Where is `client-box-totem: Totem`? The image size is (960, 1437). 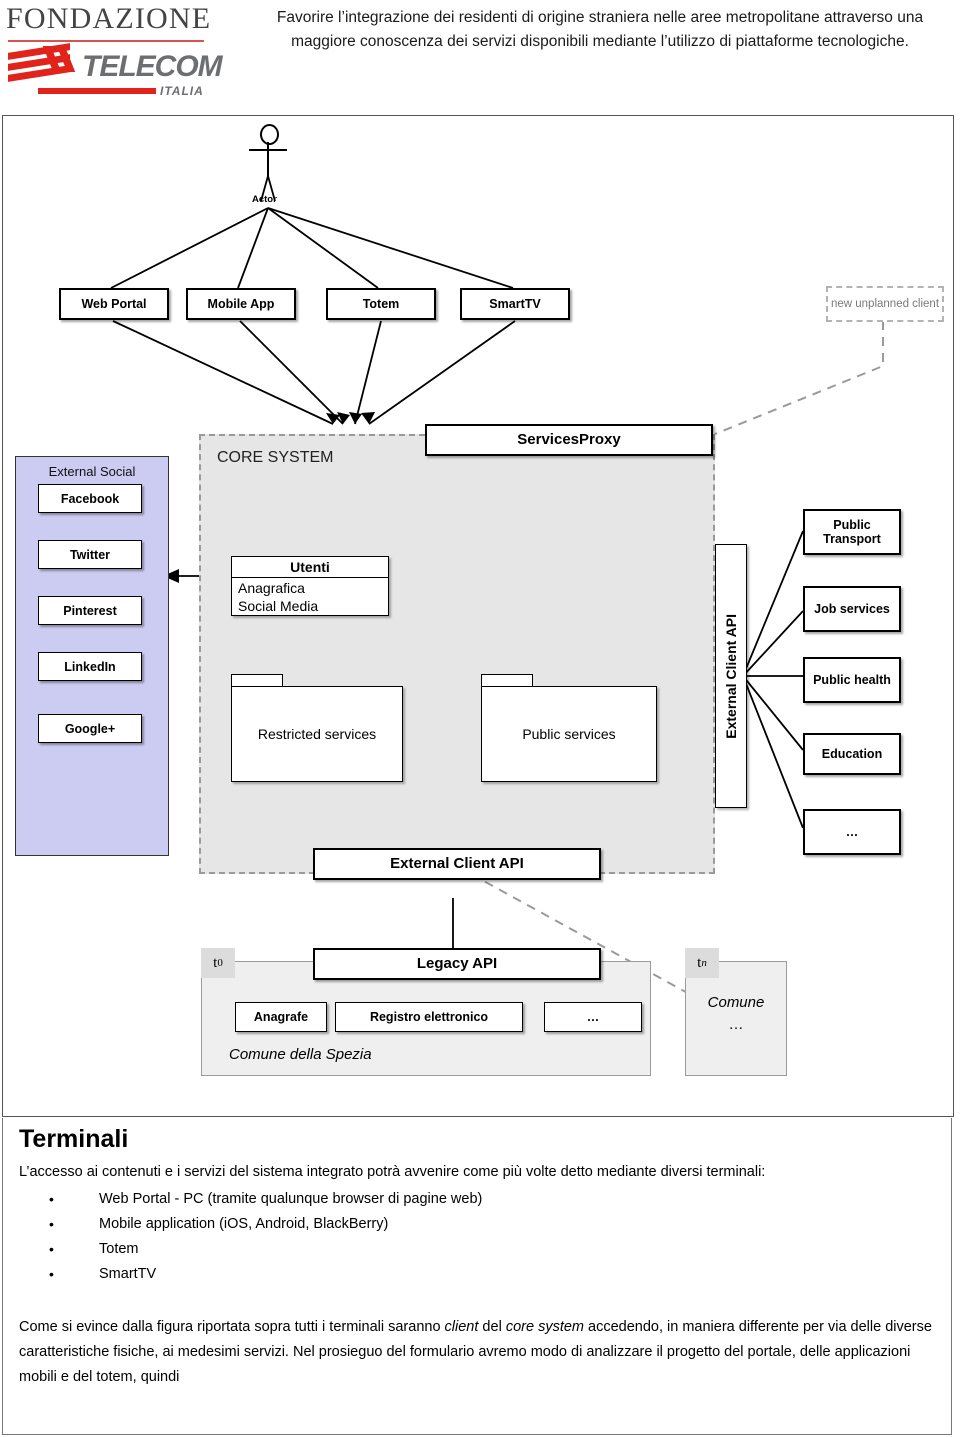
client-box-totem: Totem is located at coordinates (381, 304).